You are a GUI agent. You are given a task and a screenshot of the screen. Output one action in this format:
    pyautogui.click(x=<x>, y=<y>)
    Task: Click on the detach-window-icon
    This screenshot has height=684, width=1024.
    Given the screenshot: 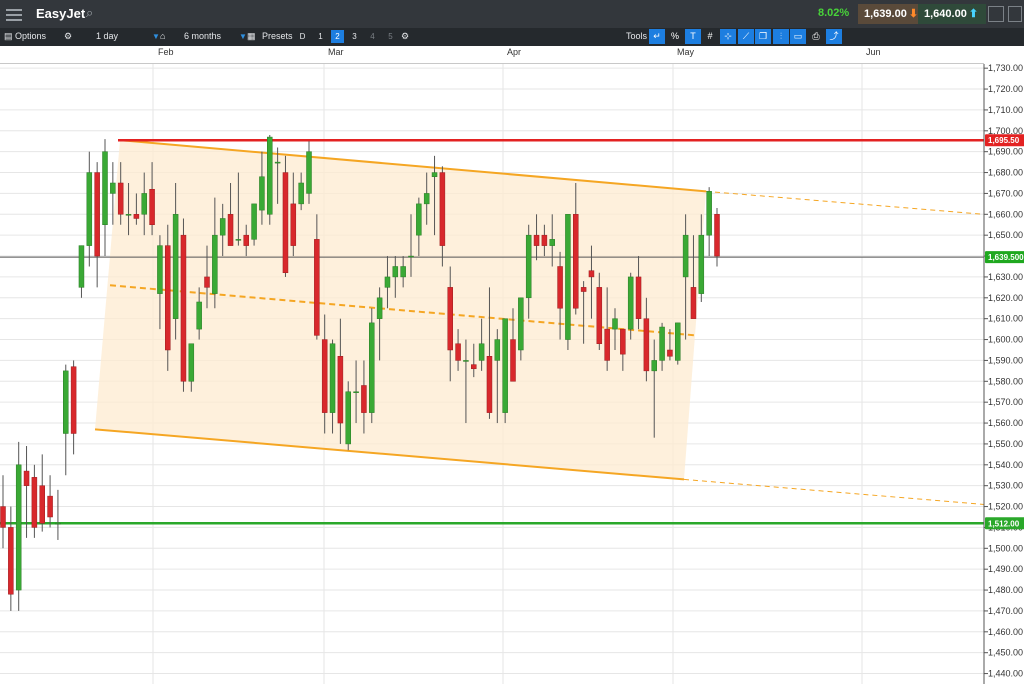 What is the action you would take?
    pyautogui.click(x=996, y=14)
    